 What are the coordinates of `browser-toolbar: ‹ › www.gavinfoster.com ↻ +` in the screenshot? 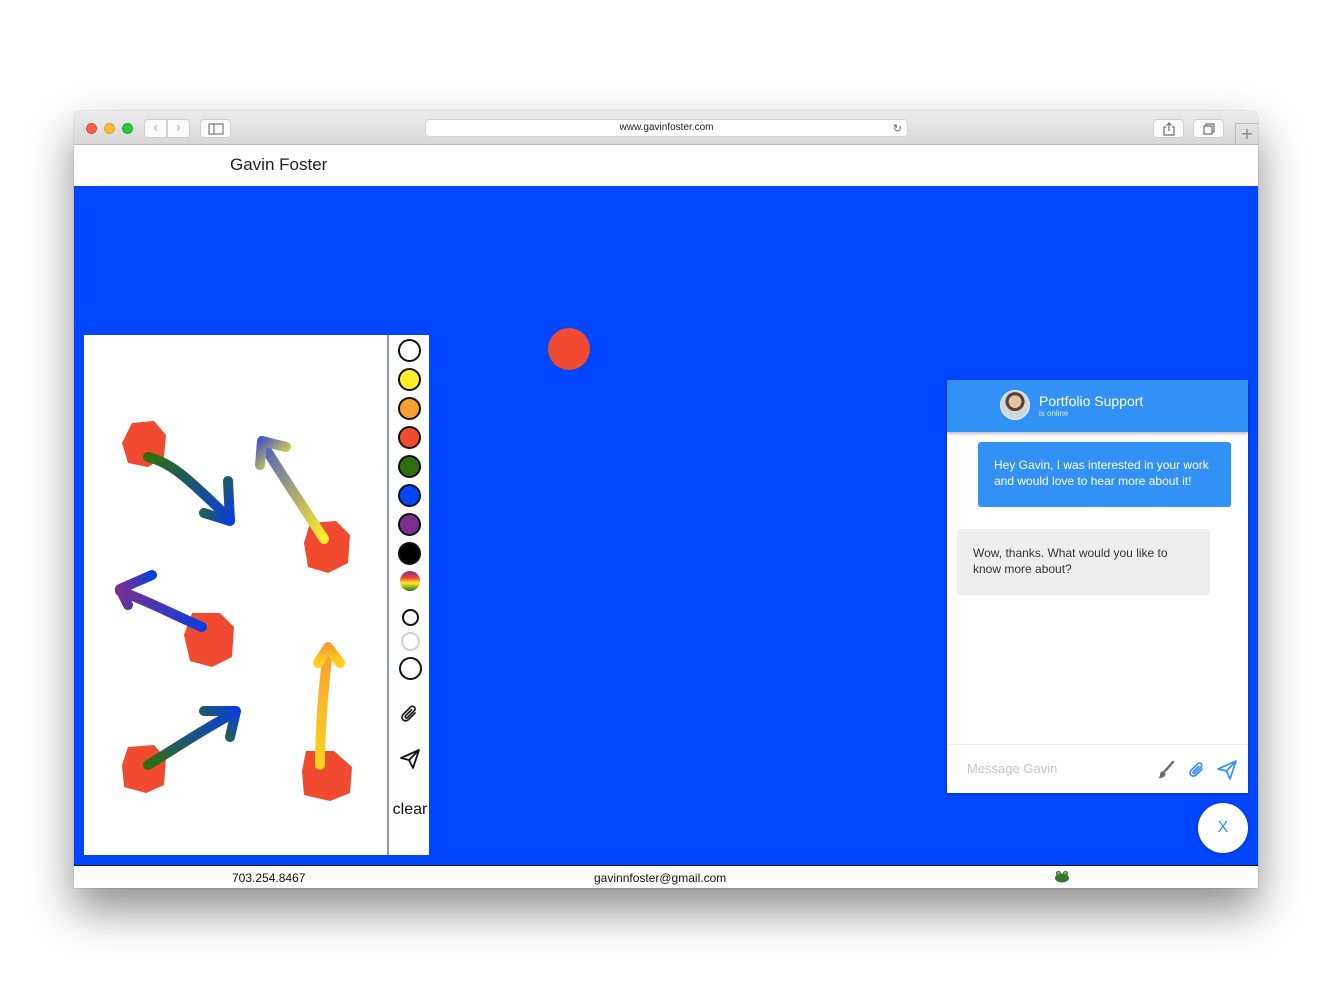 It's located at (666, 128).